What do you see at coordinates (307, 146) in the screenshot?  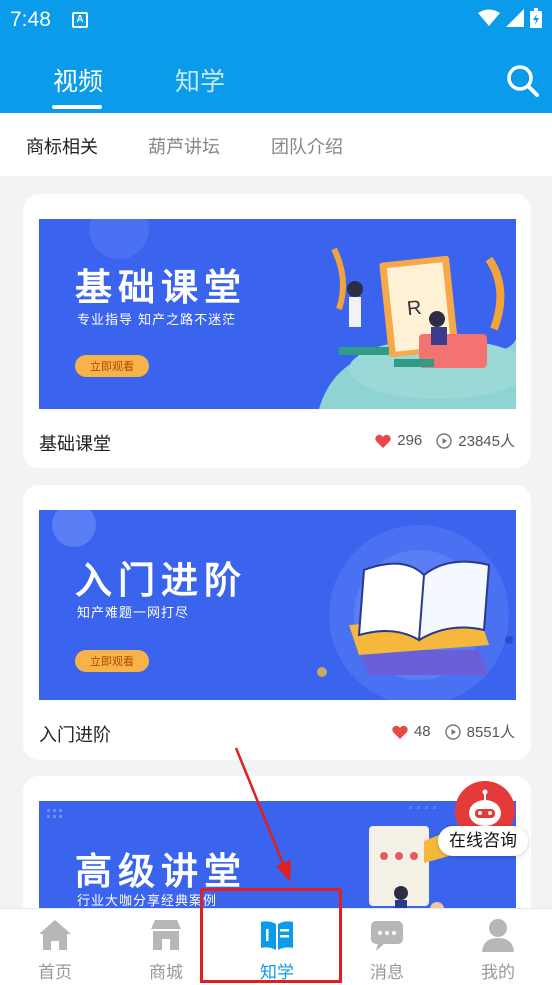 I see `category-tab-team: 团队介绍` at bounding box center [307, 146].